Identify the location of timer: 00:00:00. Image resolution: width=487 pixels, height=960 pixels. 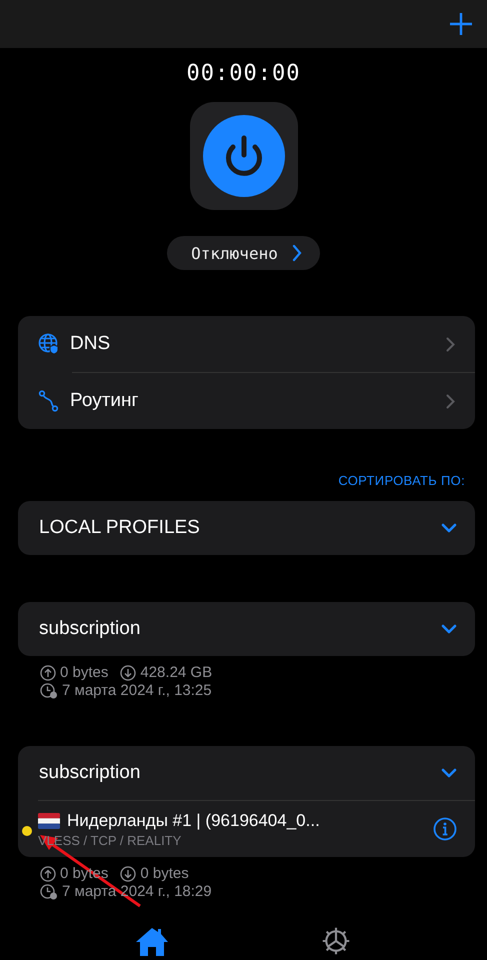
(243, 73).